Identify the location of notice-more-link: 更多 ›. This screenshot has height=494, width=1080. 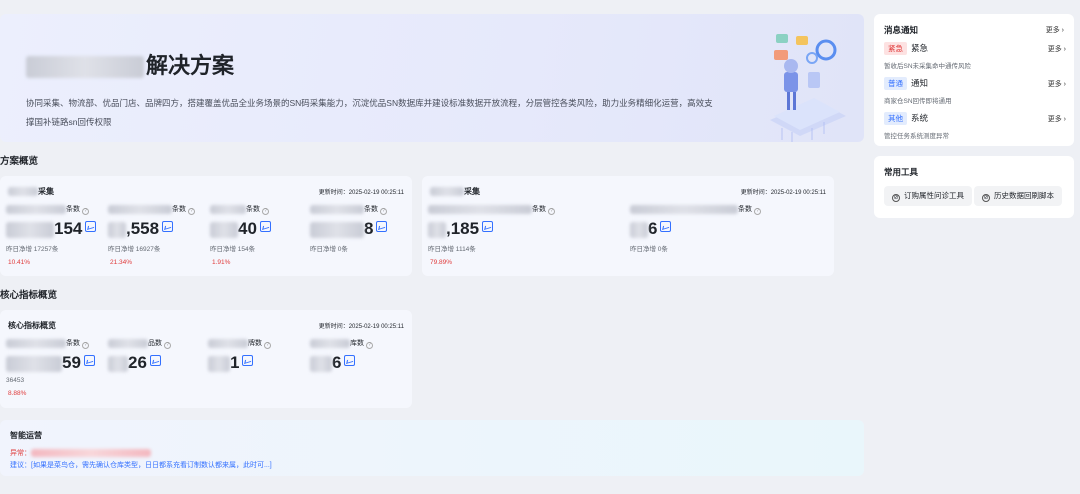
(1055, 30).